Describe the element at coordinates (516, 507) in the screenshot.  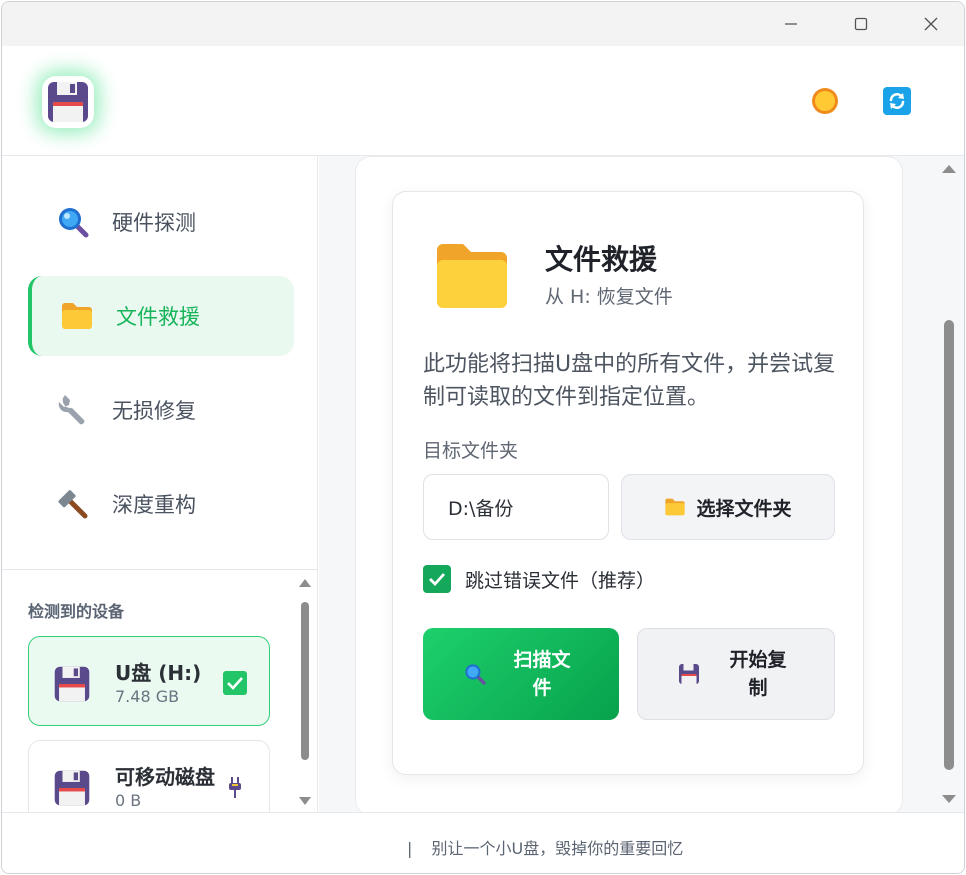
I see `target-folder-input` at that location.